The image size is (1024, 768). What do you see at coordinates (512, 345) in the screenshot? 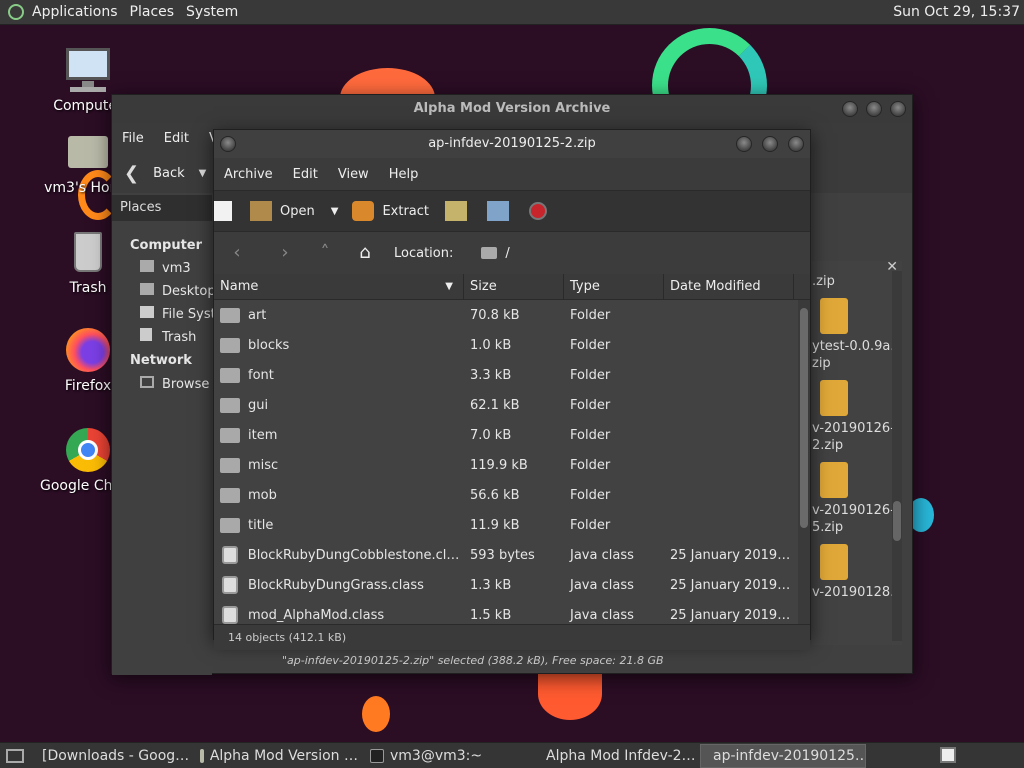
I see `table-row: blocks 1.0 kB Folder` at bounding box center [512, 345].